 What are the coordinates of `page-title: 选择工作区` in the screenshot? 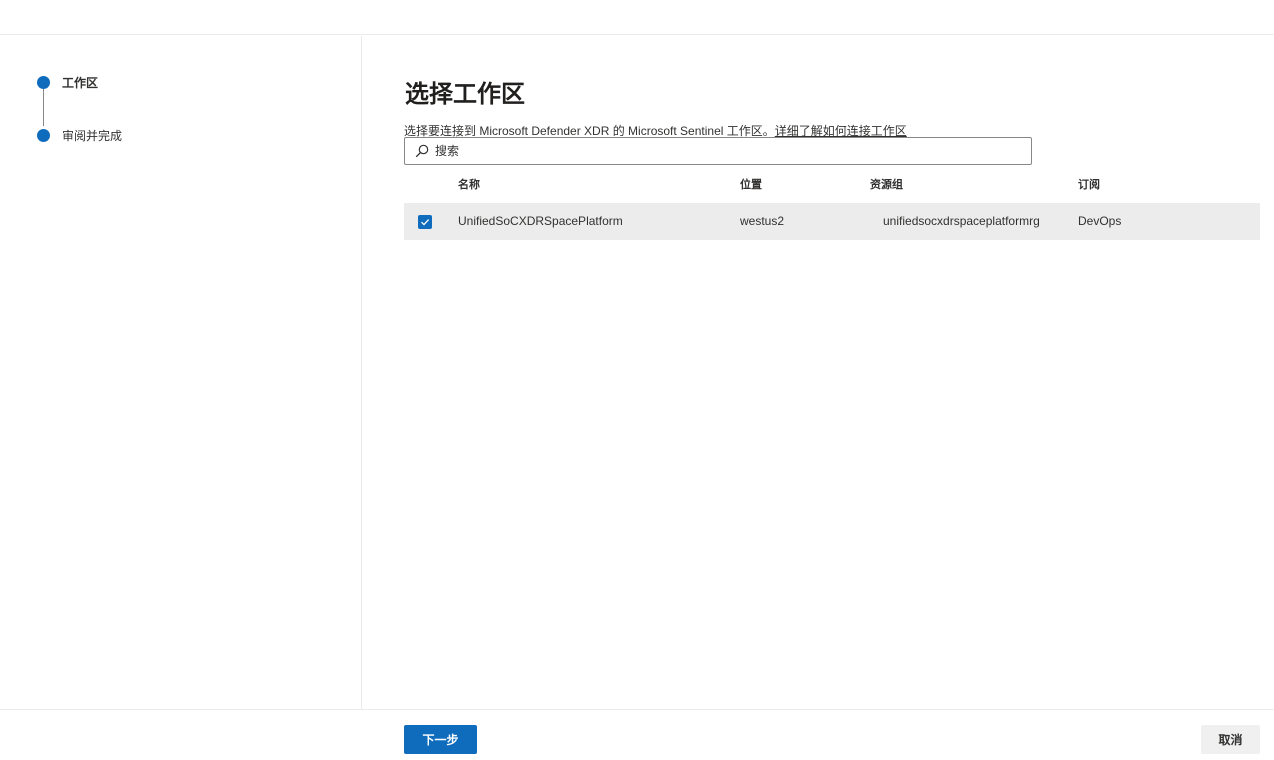 It's located at (465, 94).